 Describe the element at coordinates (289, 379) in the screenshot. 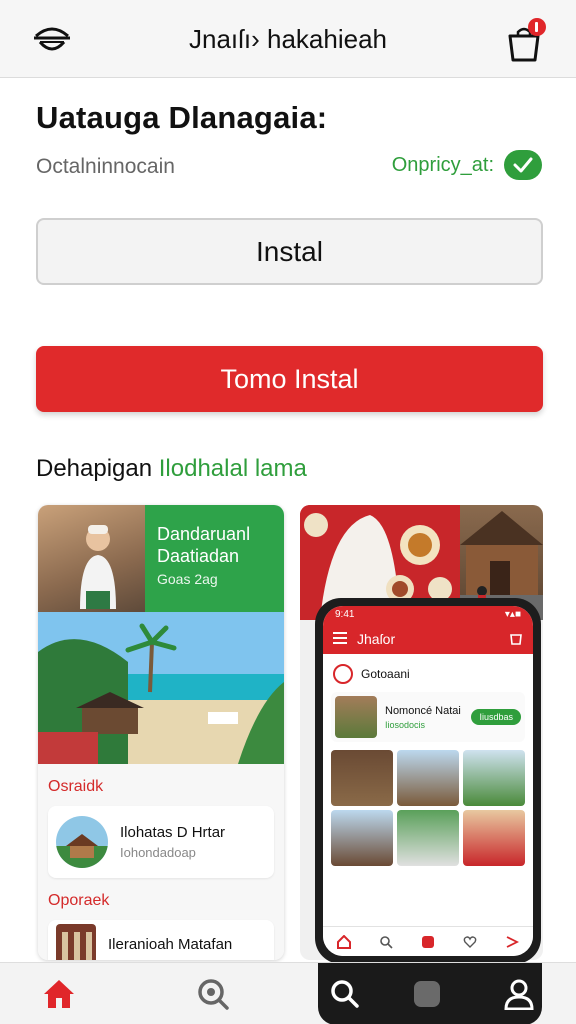

I see `primary-install-button: Tomo Instal` at that location.